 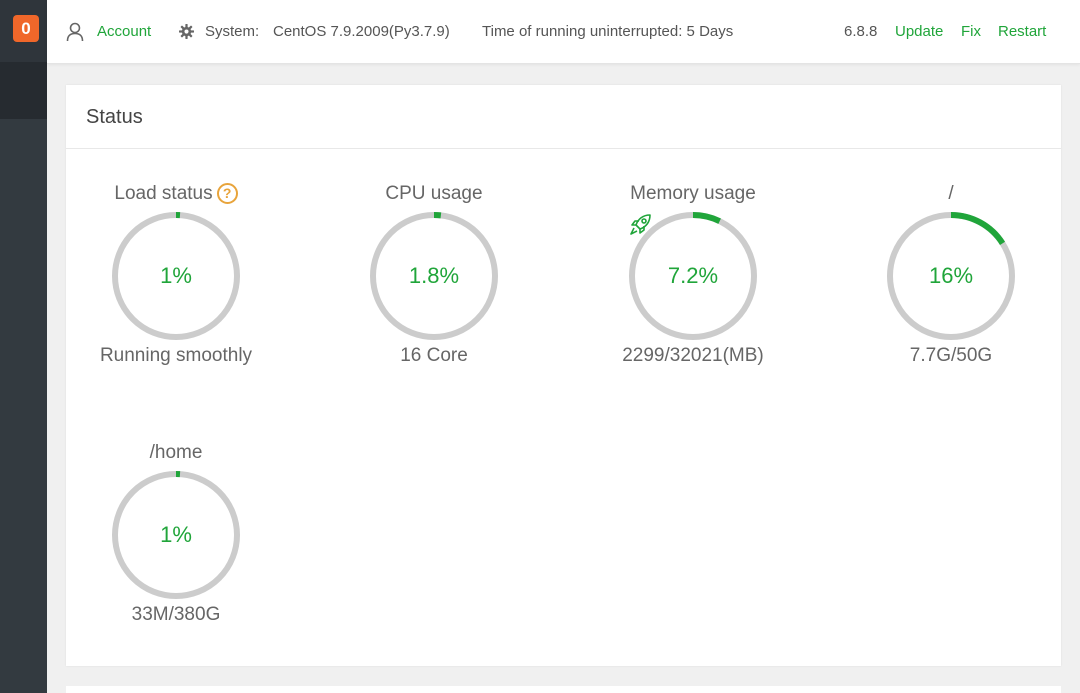 I want to click on gauge-label-text: Load status, so click(x=163, y=193).